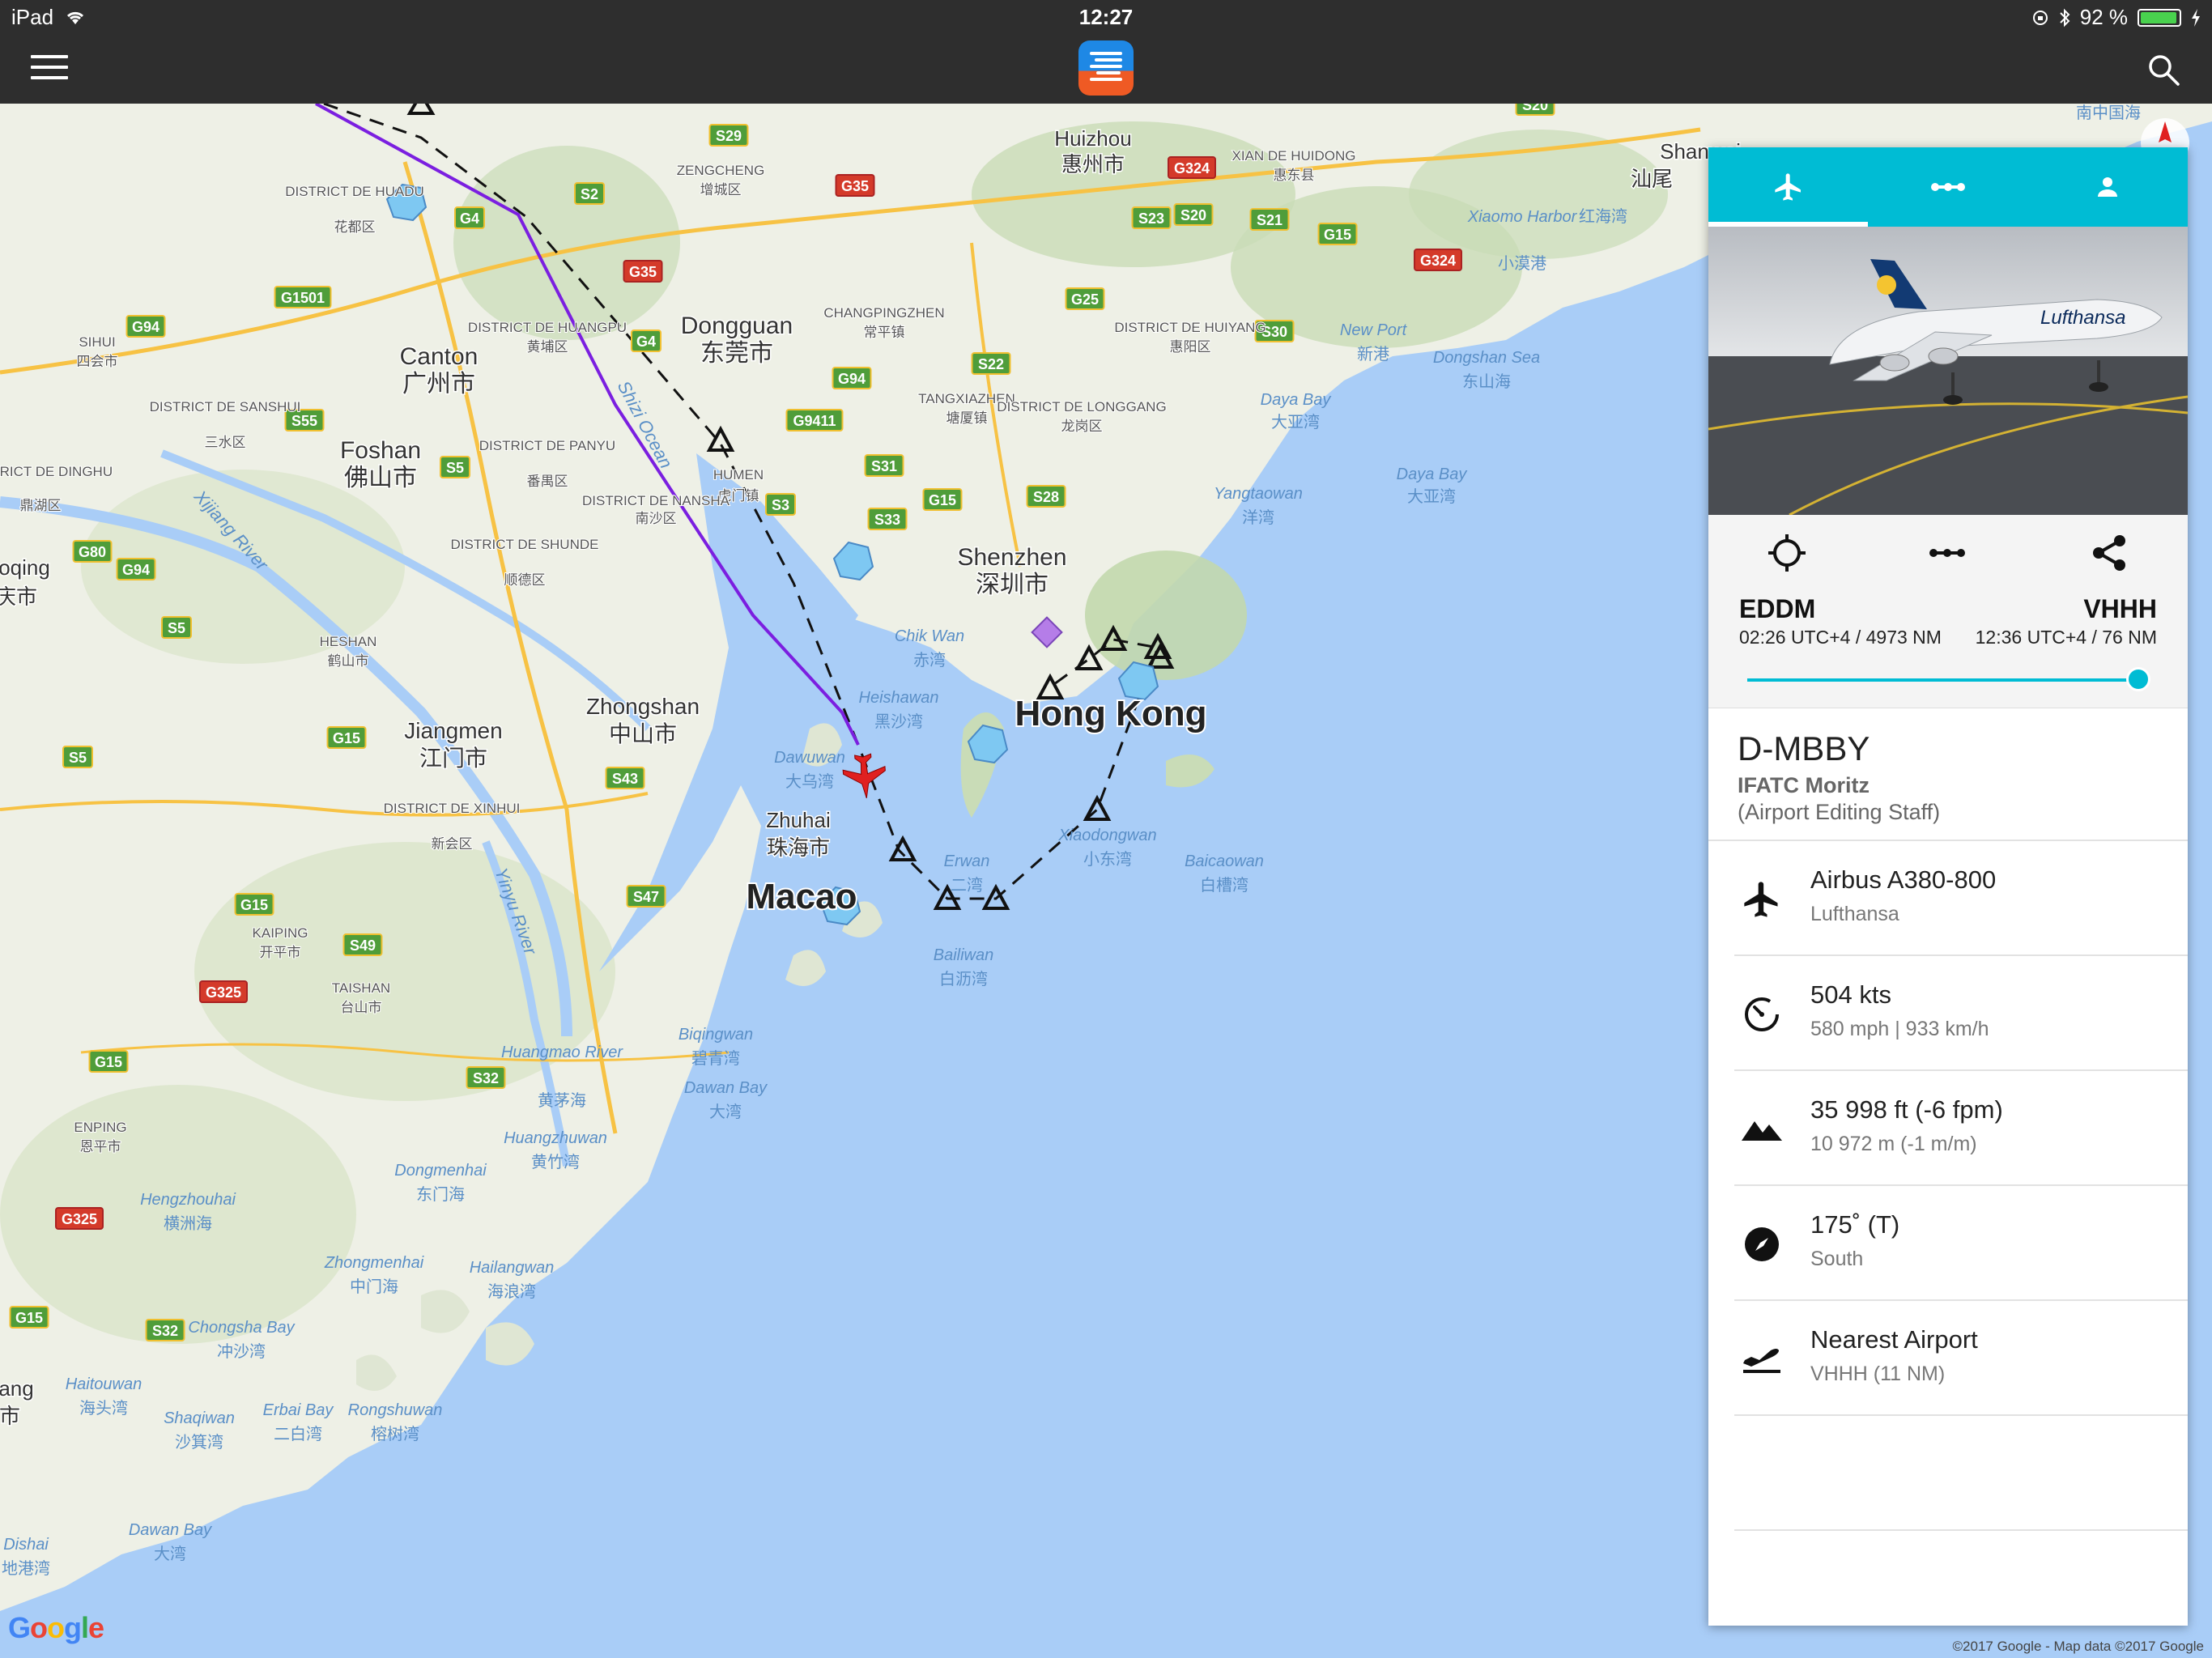 Image resolution: width=2212 pixels, height=1658 pixels. I want to click on road-shield: G325, so click(223, 991).